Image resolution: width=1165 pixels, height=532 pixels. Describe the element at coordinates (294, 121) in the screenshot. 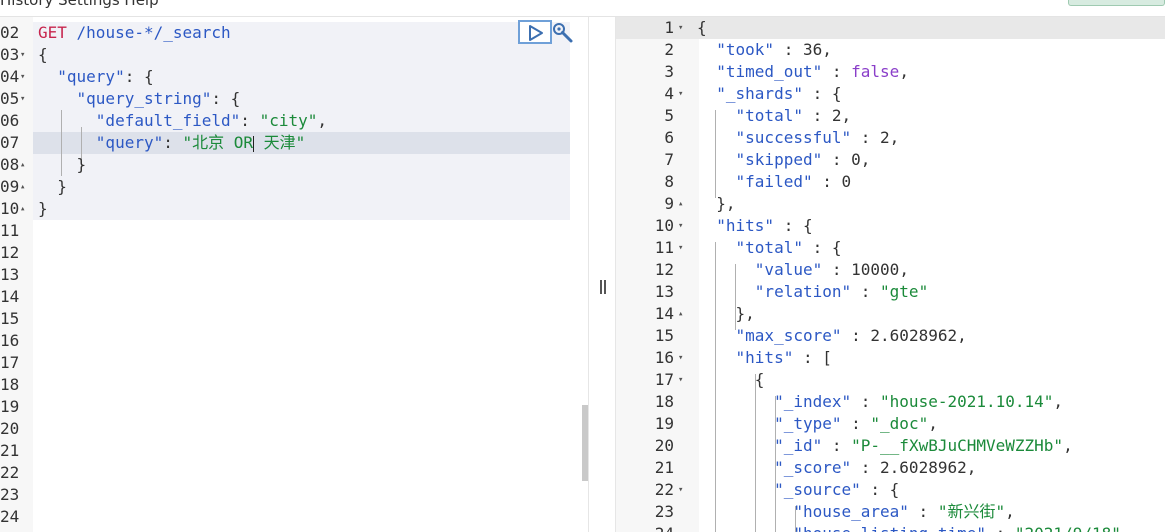

I see `request-code-line: 06 "default_field": "city",` at that location.